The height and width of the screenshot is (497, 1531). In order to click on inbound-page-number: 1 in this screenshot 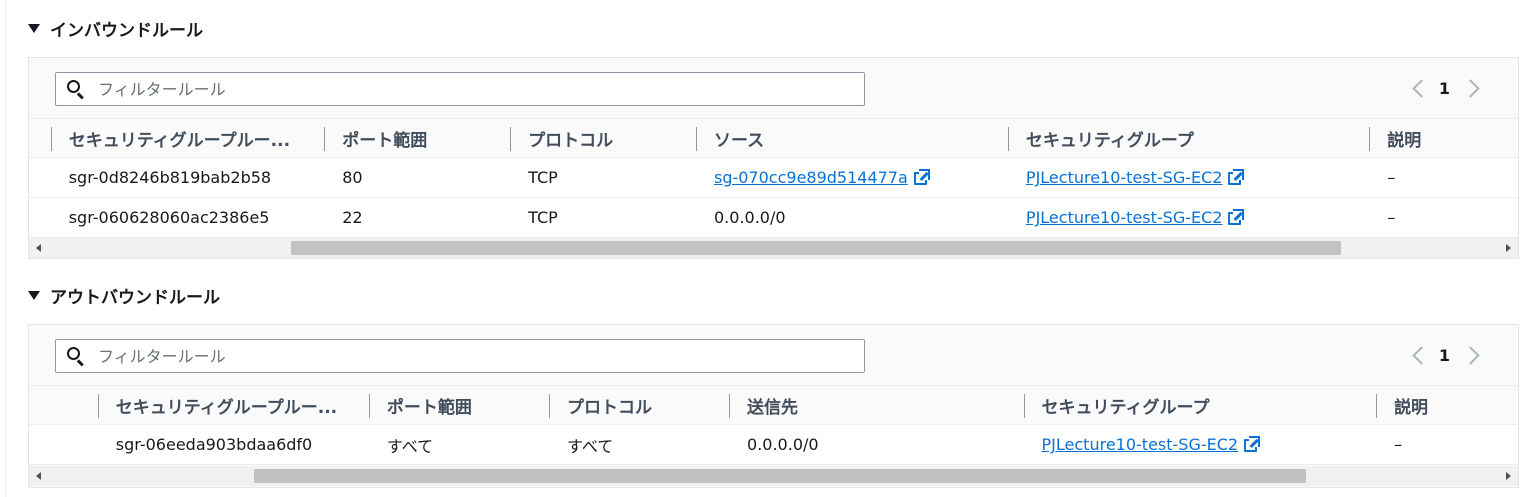, I will do `click(1444, 88)`.